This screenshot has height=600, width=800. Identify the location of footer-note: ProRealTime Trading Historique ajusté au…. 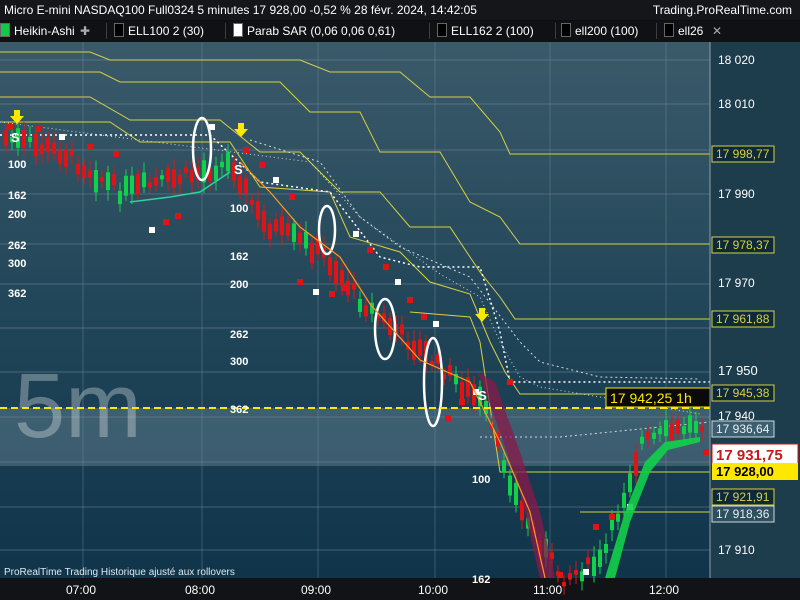
(119, 572).